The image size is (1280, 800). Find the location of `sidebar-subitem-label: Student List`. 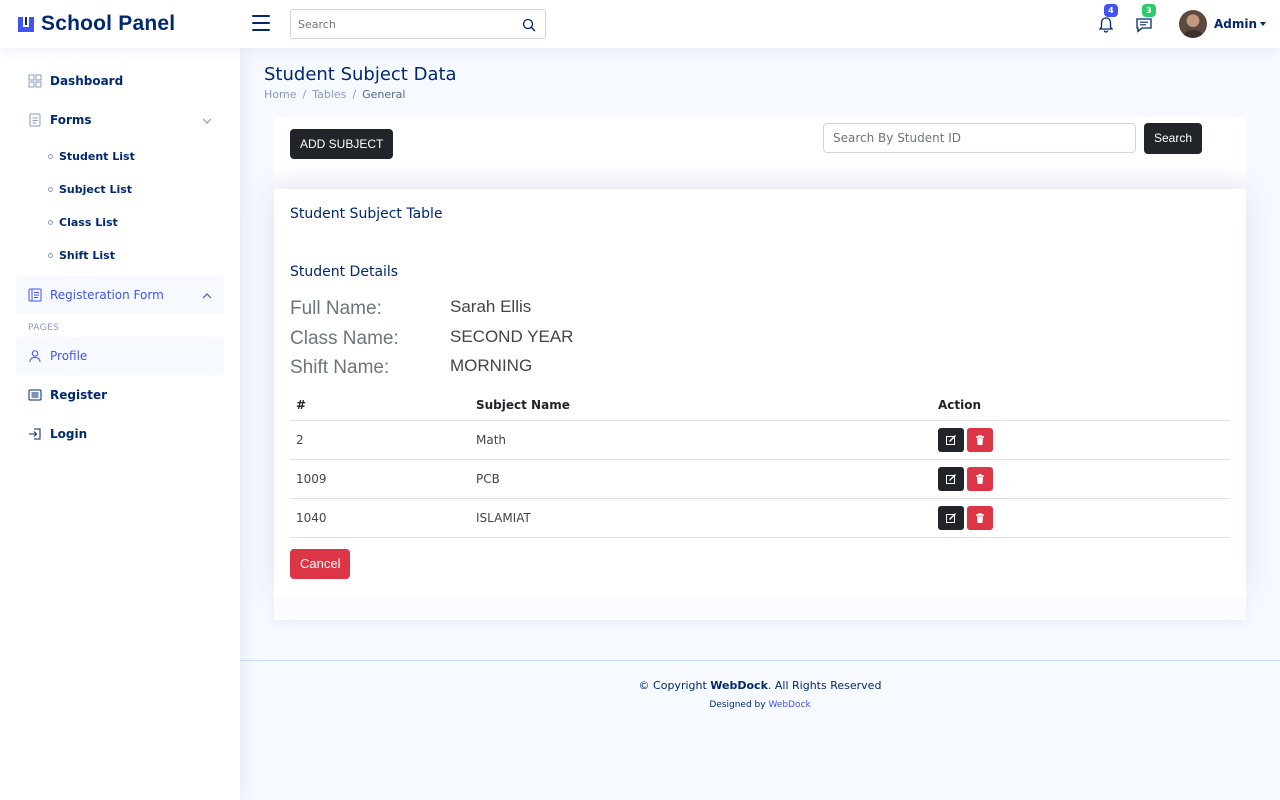

sidebar-subitem-label: Student List is located at coordinates (97, 156).